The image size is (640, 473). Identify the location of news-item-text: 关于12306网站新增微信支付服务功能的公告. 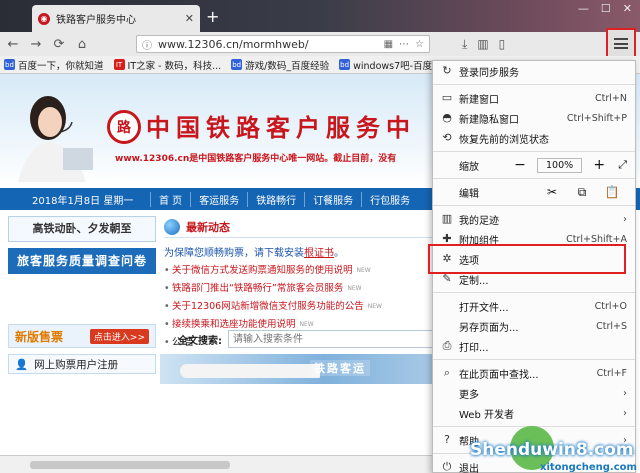
(268, 306).